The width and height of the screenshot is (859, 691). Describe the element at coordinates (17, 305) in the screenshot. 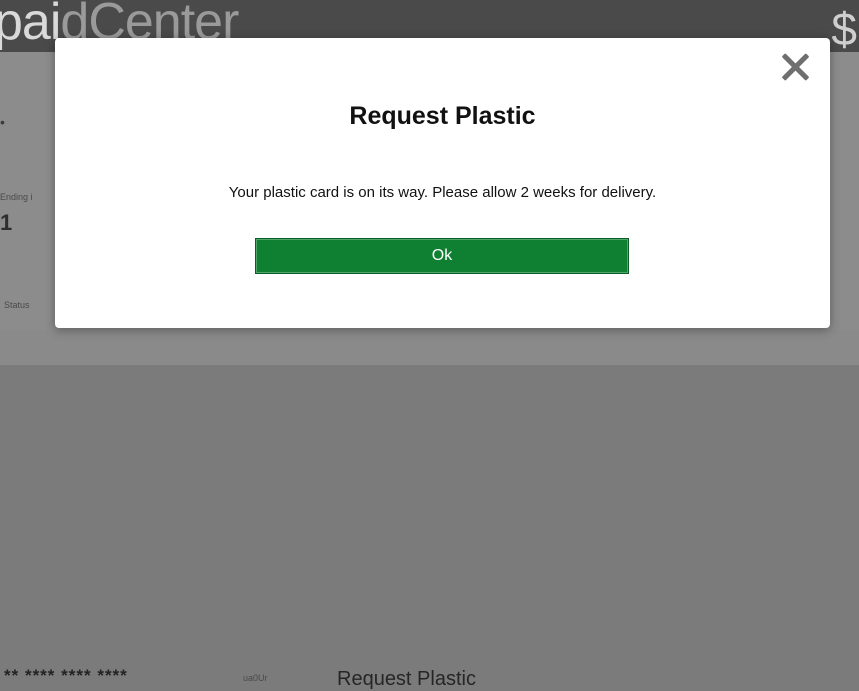

I see `bg-fragment: Status` at that location.